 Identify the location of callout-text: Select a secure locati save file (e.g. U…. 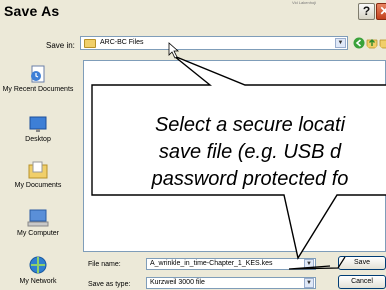
(250, 152).